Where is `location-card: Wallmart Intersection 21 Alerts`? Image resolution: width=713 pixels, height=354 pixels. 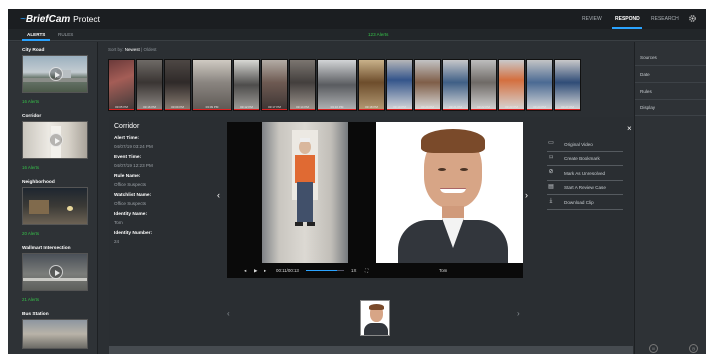
location-card: Wallmart Intersection 21 Alerts is located at coordinates (57, 274).